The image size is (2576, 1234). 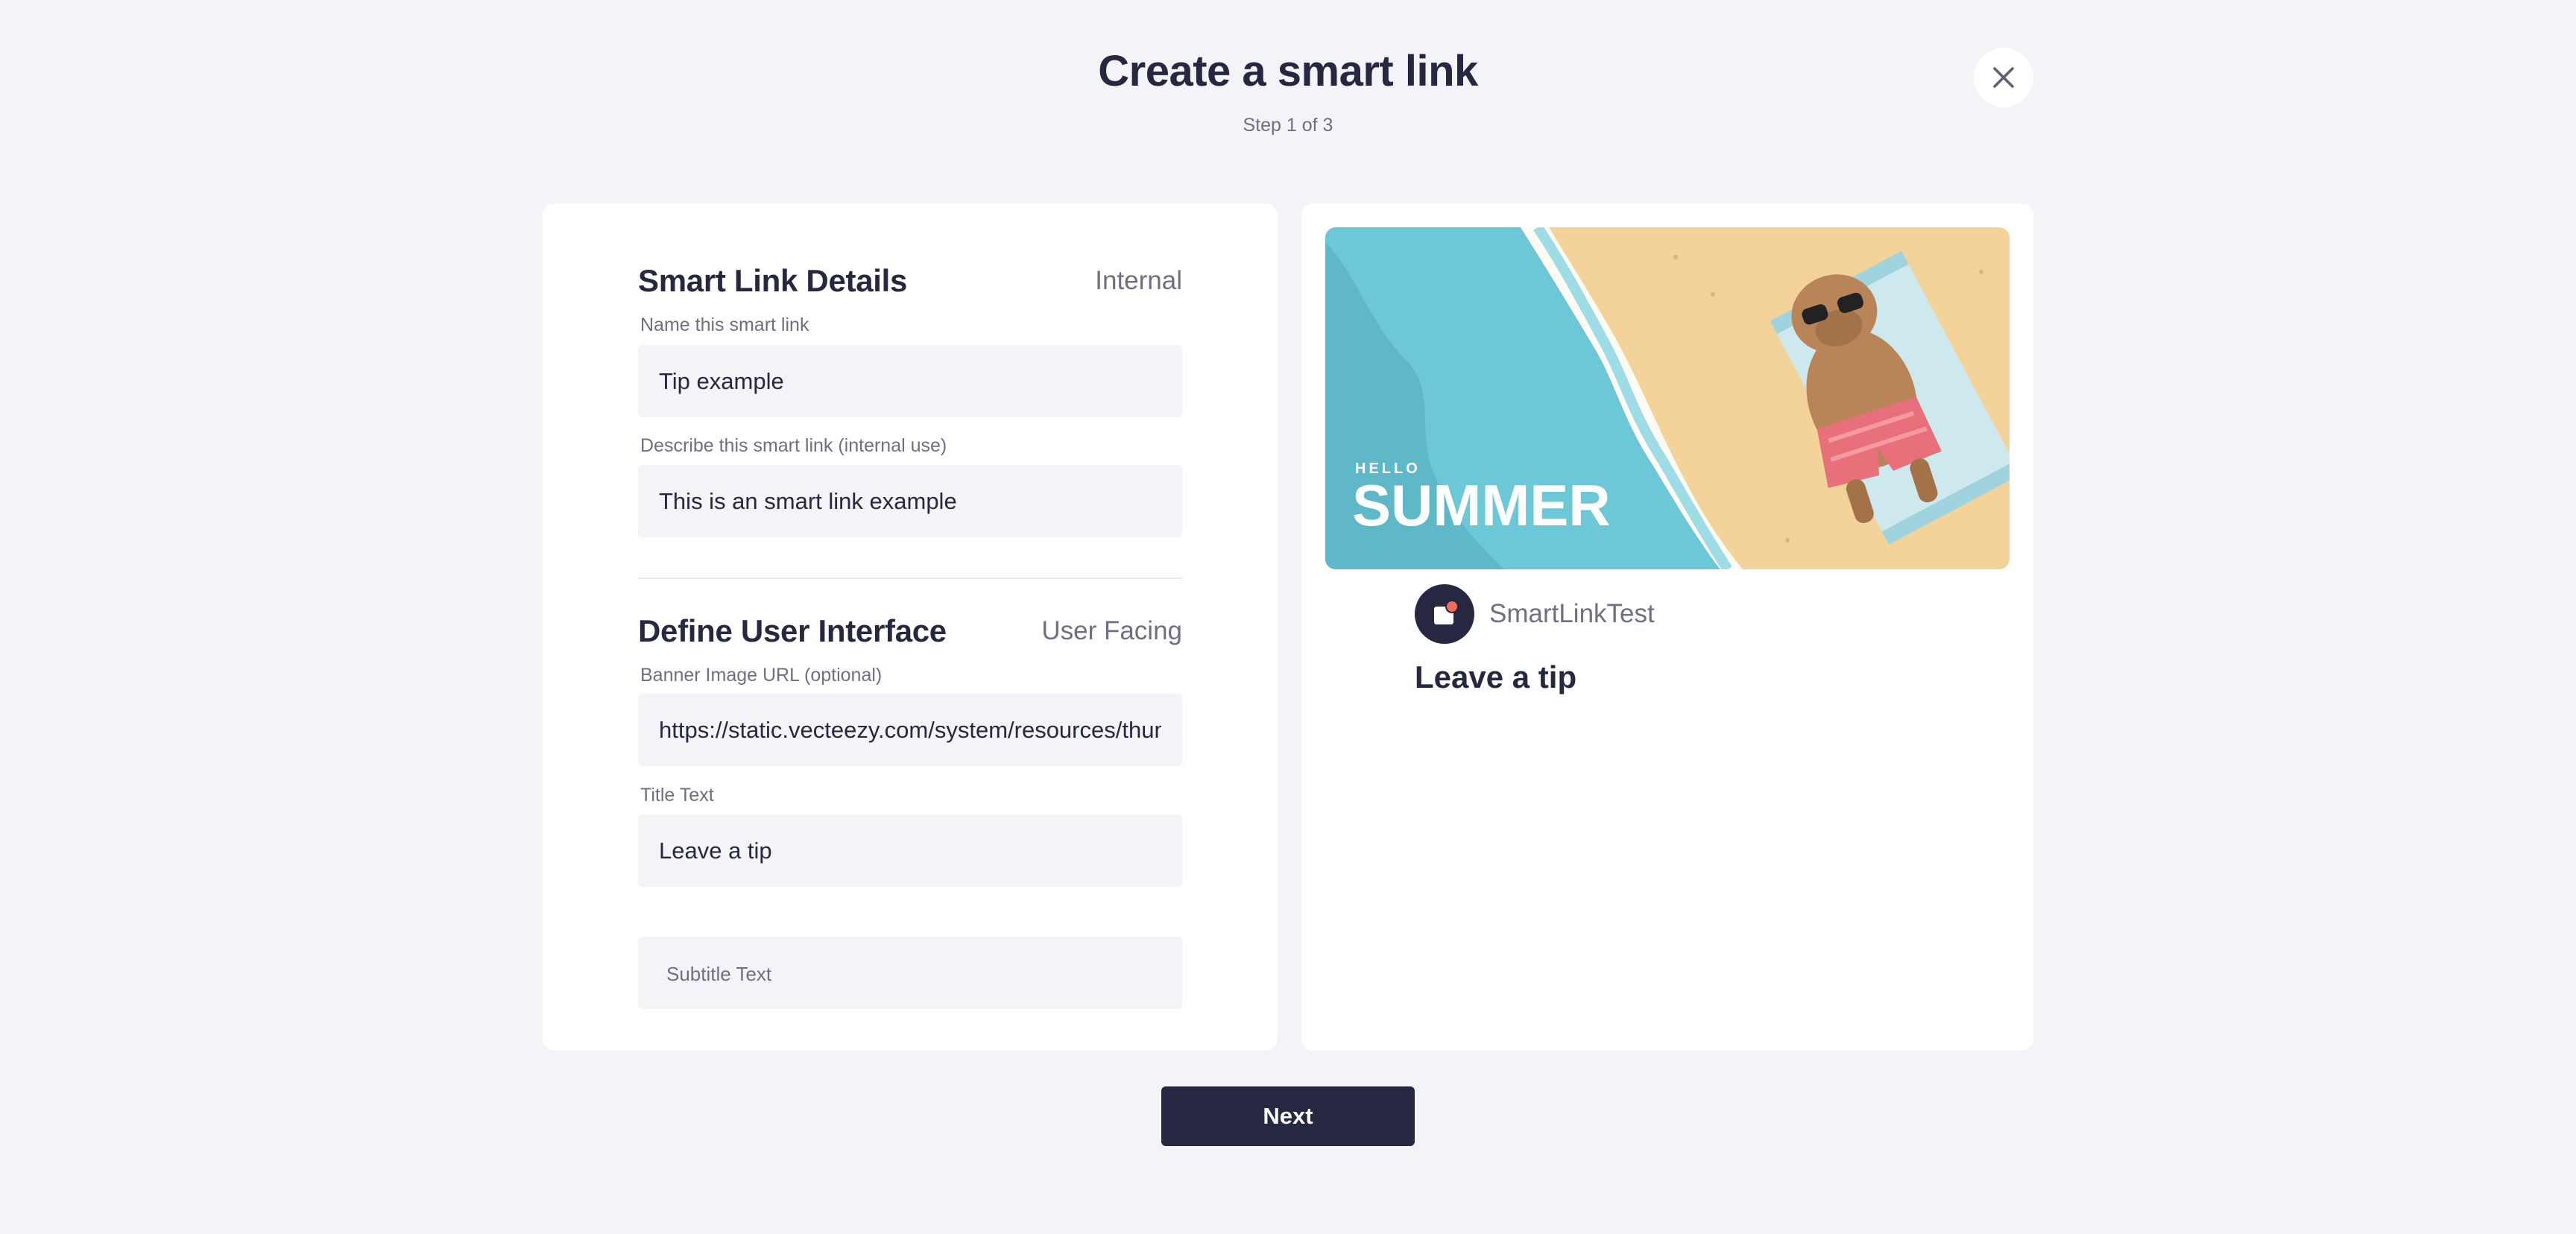 What do you see at coordinates (773, 280) in the screenshot?
I see `details-section-title: Smart Link Details` at bounding box center [773, 280].